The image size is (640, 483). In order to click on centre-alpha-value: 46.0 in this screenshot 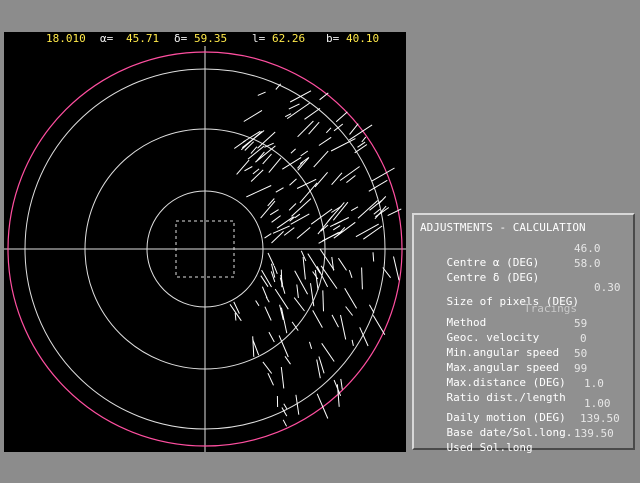, I will do `click(587, 249)`.